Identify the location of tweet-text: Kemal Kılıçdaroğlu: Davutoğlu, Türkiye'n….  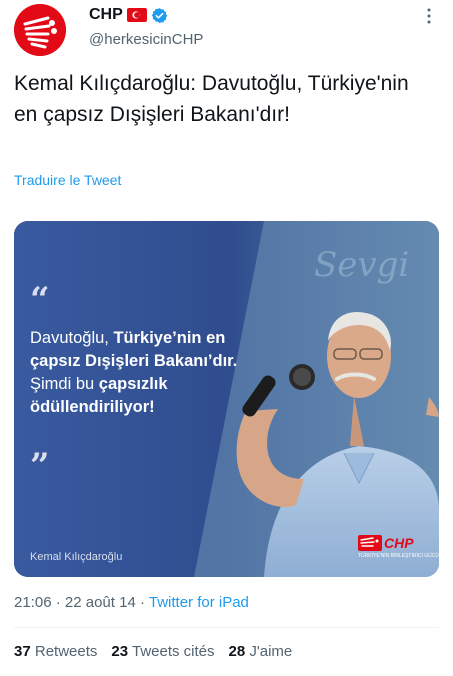
(211, 99).